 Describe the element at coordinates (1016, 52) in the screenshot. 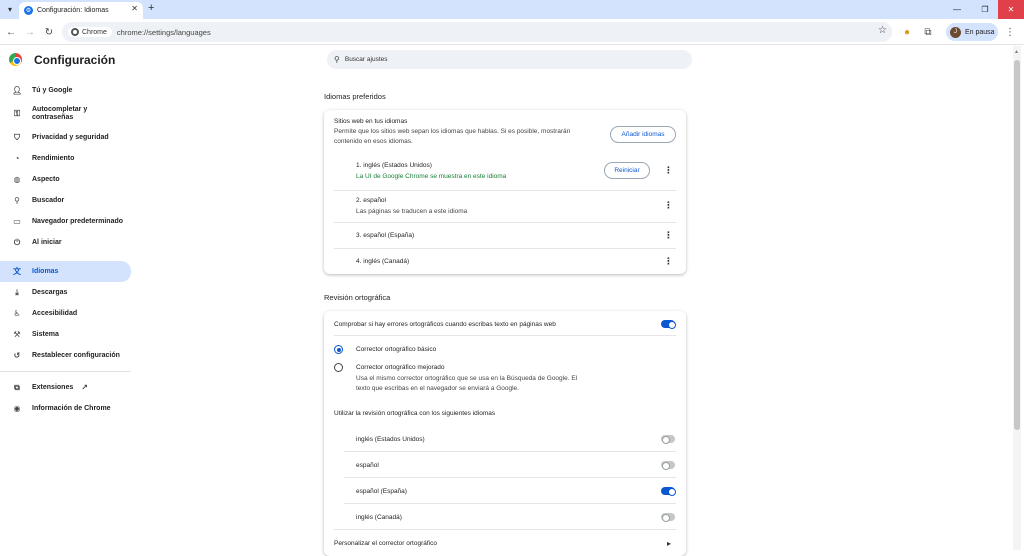

I see `scroll-up-icon: ▲` at that location.